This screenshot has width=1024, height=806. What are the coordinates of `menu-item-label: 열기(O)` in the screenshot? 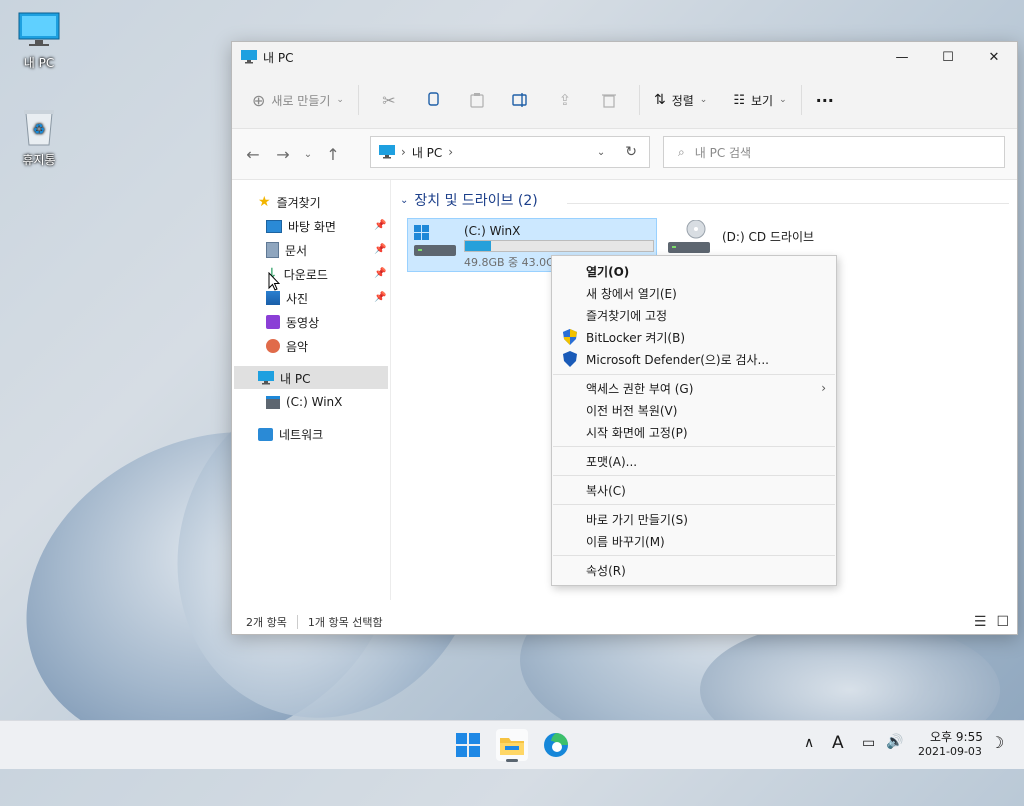 It's located at (608, 271).